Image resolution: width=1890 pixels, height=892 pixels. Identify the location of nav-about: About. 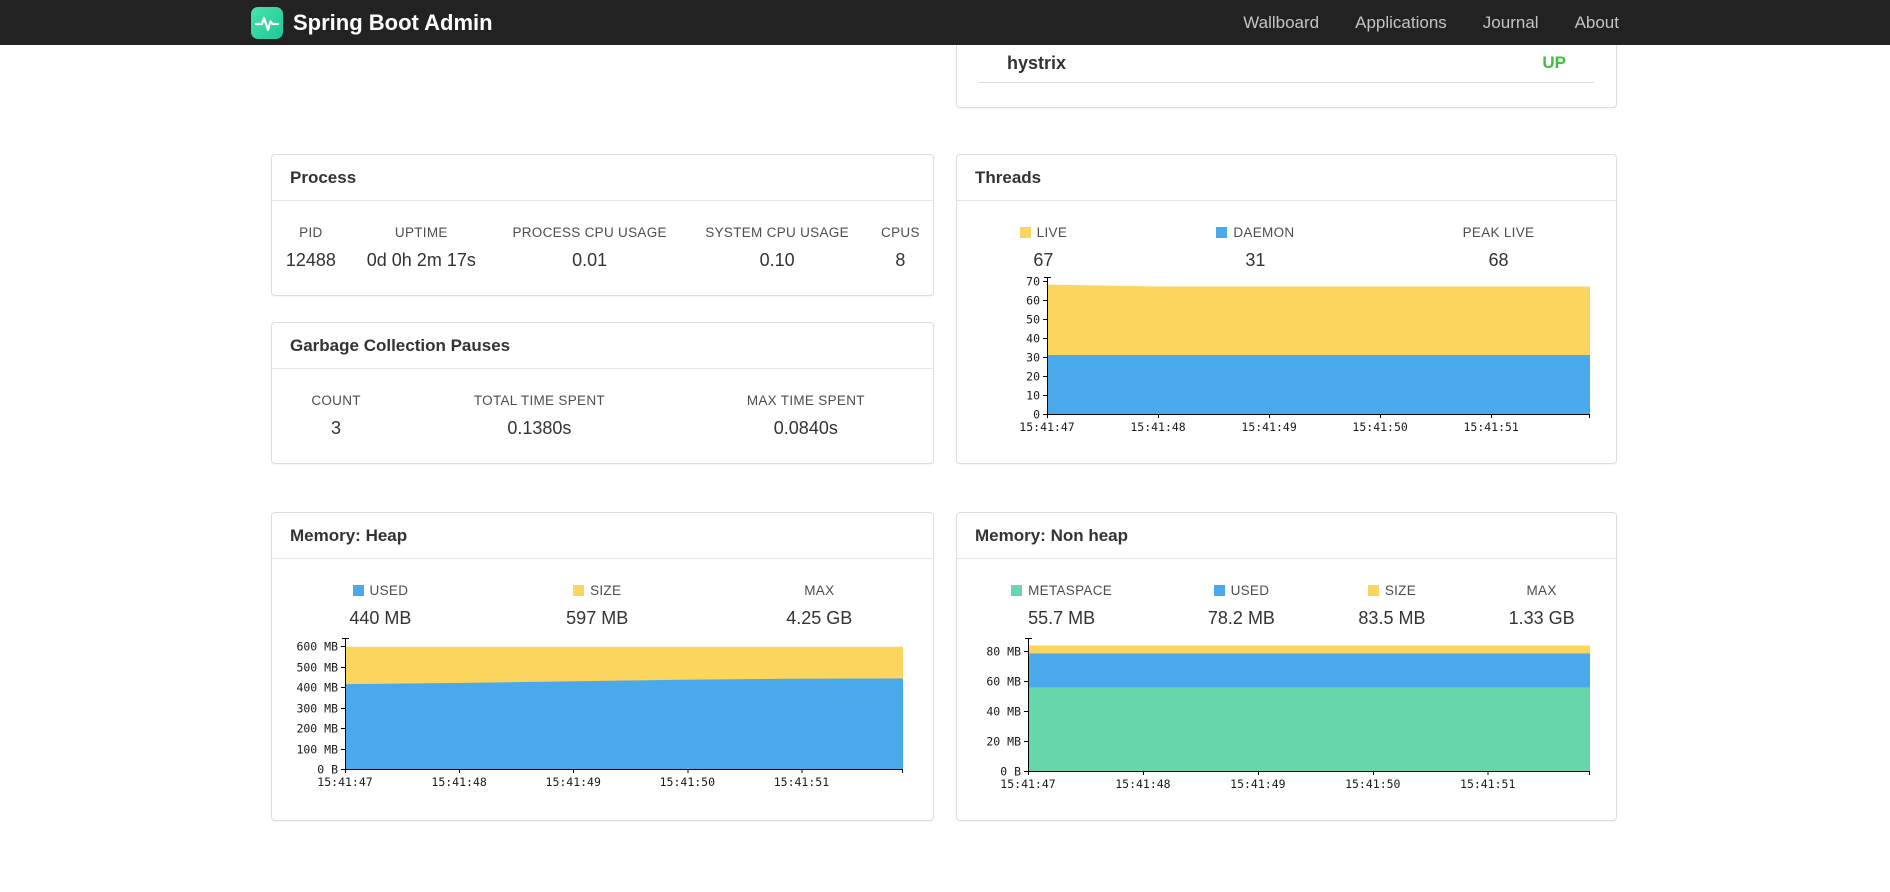
(1597, 23).